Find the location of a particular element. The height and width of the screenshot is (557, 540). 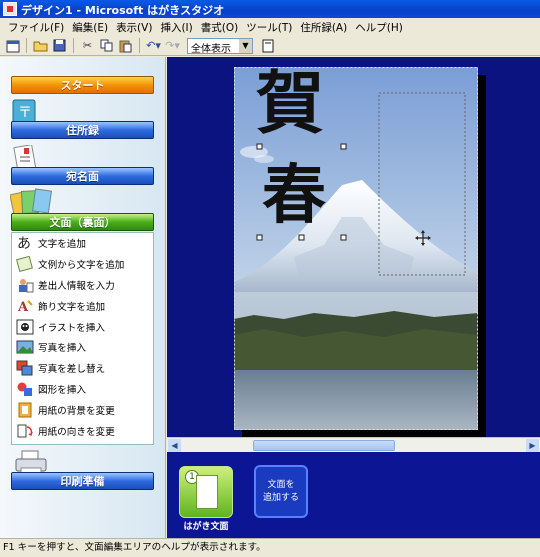

task-label: 差出人情報を入力 is located at coordinates (76, 286).